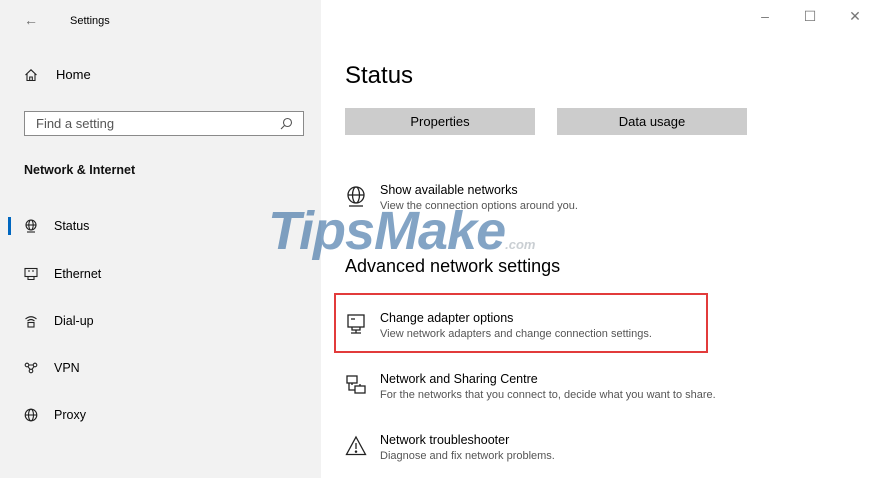  Describe the element at coordinates (449, 190) in the screenshot. I see `option-title: Show available networks` at that location.